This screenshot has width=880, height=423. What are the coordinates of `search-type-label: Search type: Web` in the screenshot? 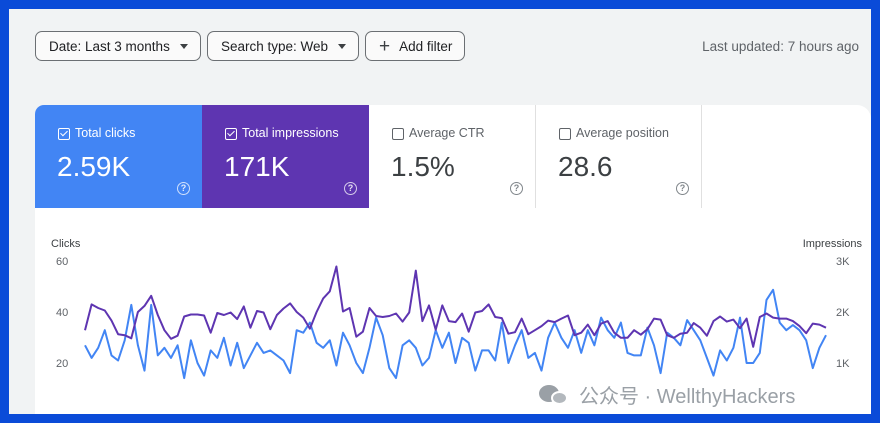 It's located at (275, 46).